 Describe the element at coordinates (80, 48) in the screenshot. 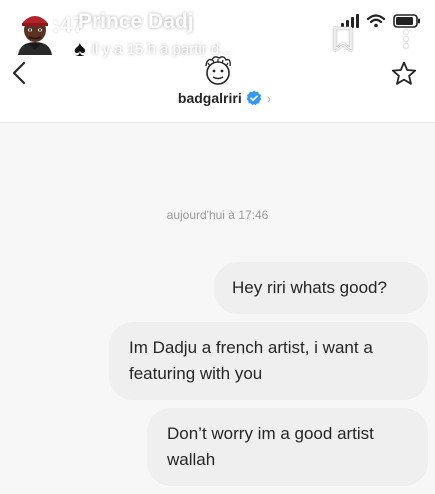

I see `spade-icon: ♠` at that location.